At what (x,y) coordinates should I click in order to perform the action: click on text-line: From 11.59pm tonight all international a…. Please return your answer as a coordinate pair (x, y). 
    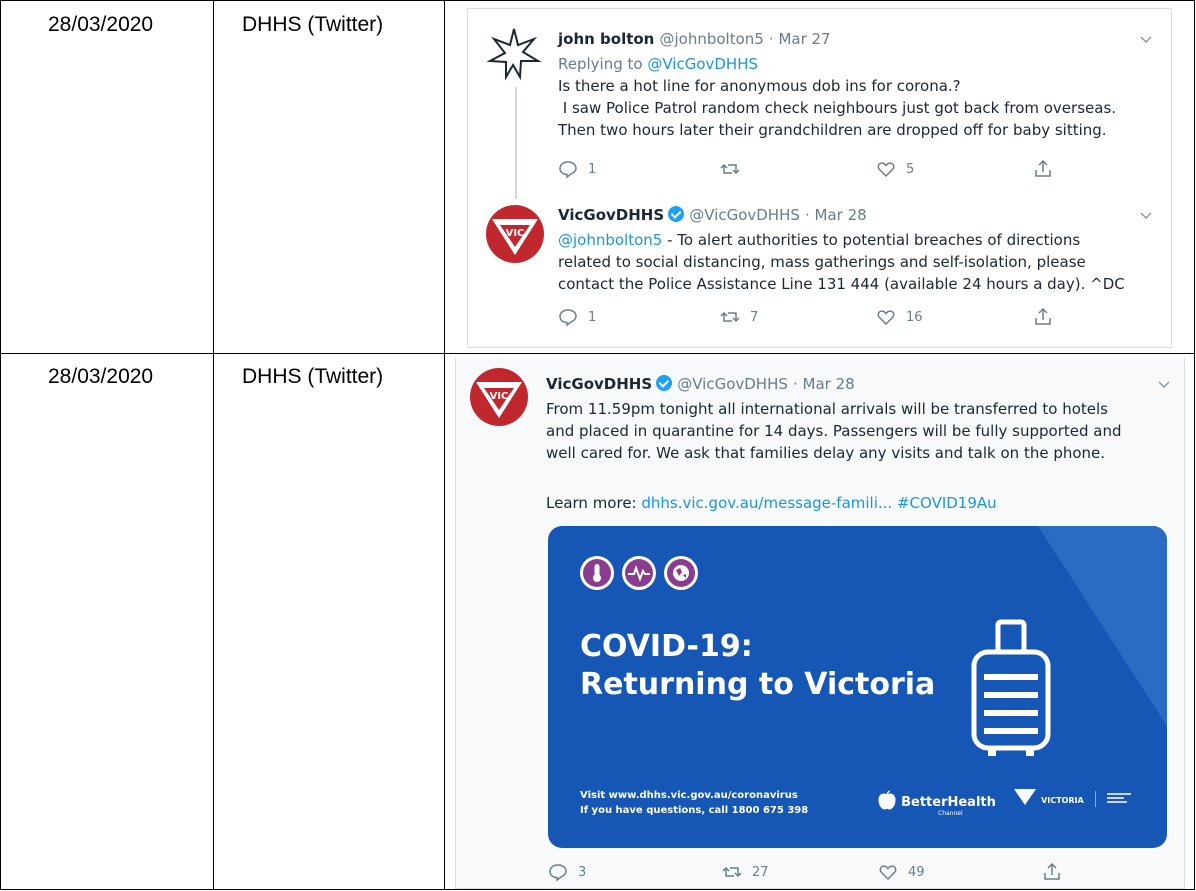
    Looking at the image, I should click on (827, 409).